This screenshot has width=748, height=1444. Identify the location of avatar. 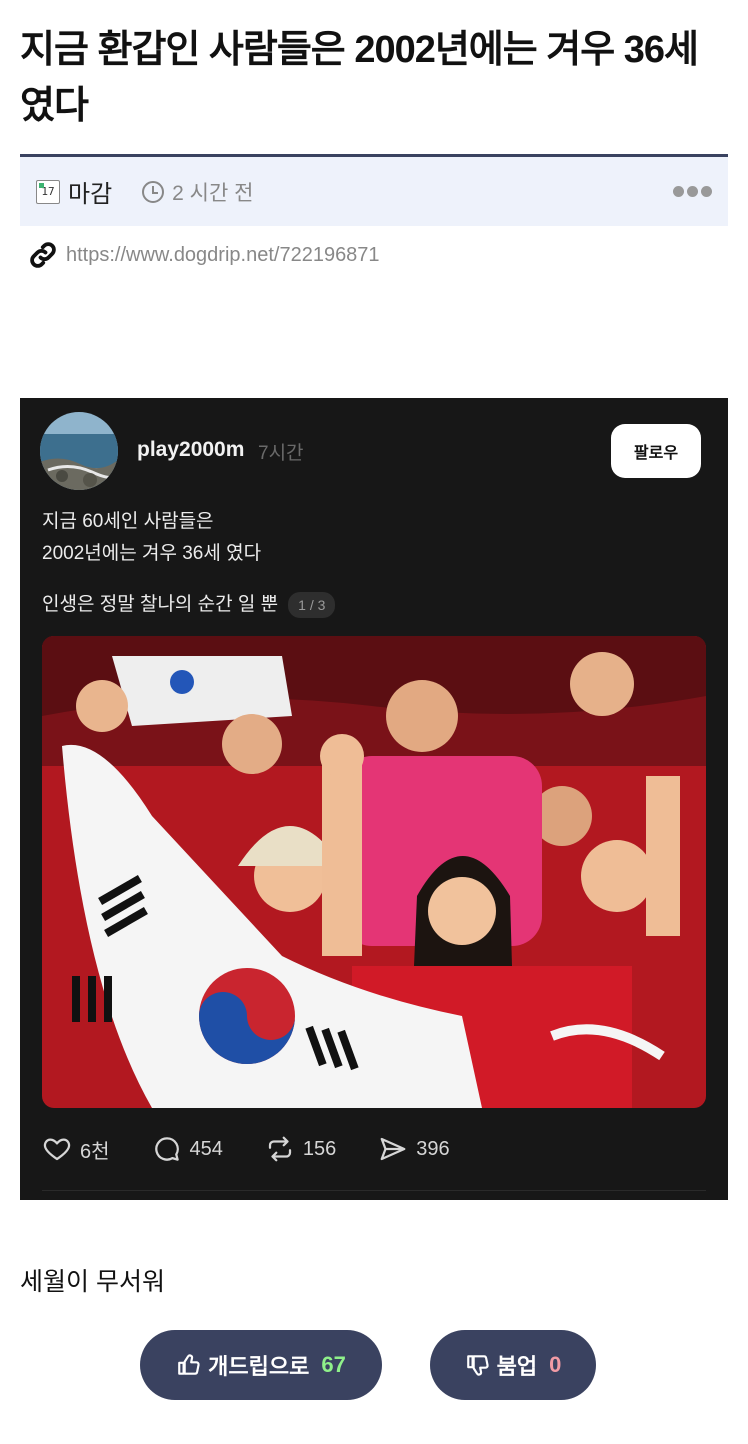
(79, 451).